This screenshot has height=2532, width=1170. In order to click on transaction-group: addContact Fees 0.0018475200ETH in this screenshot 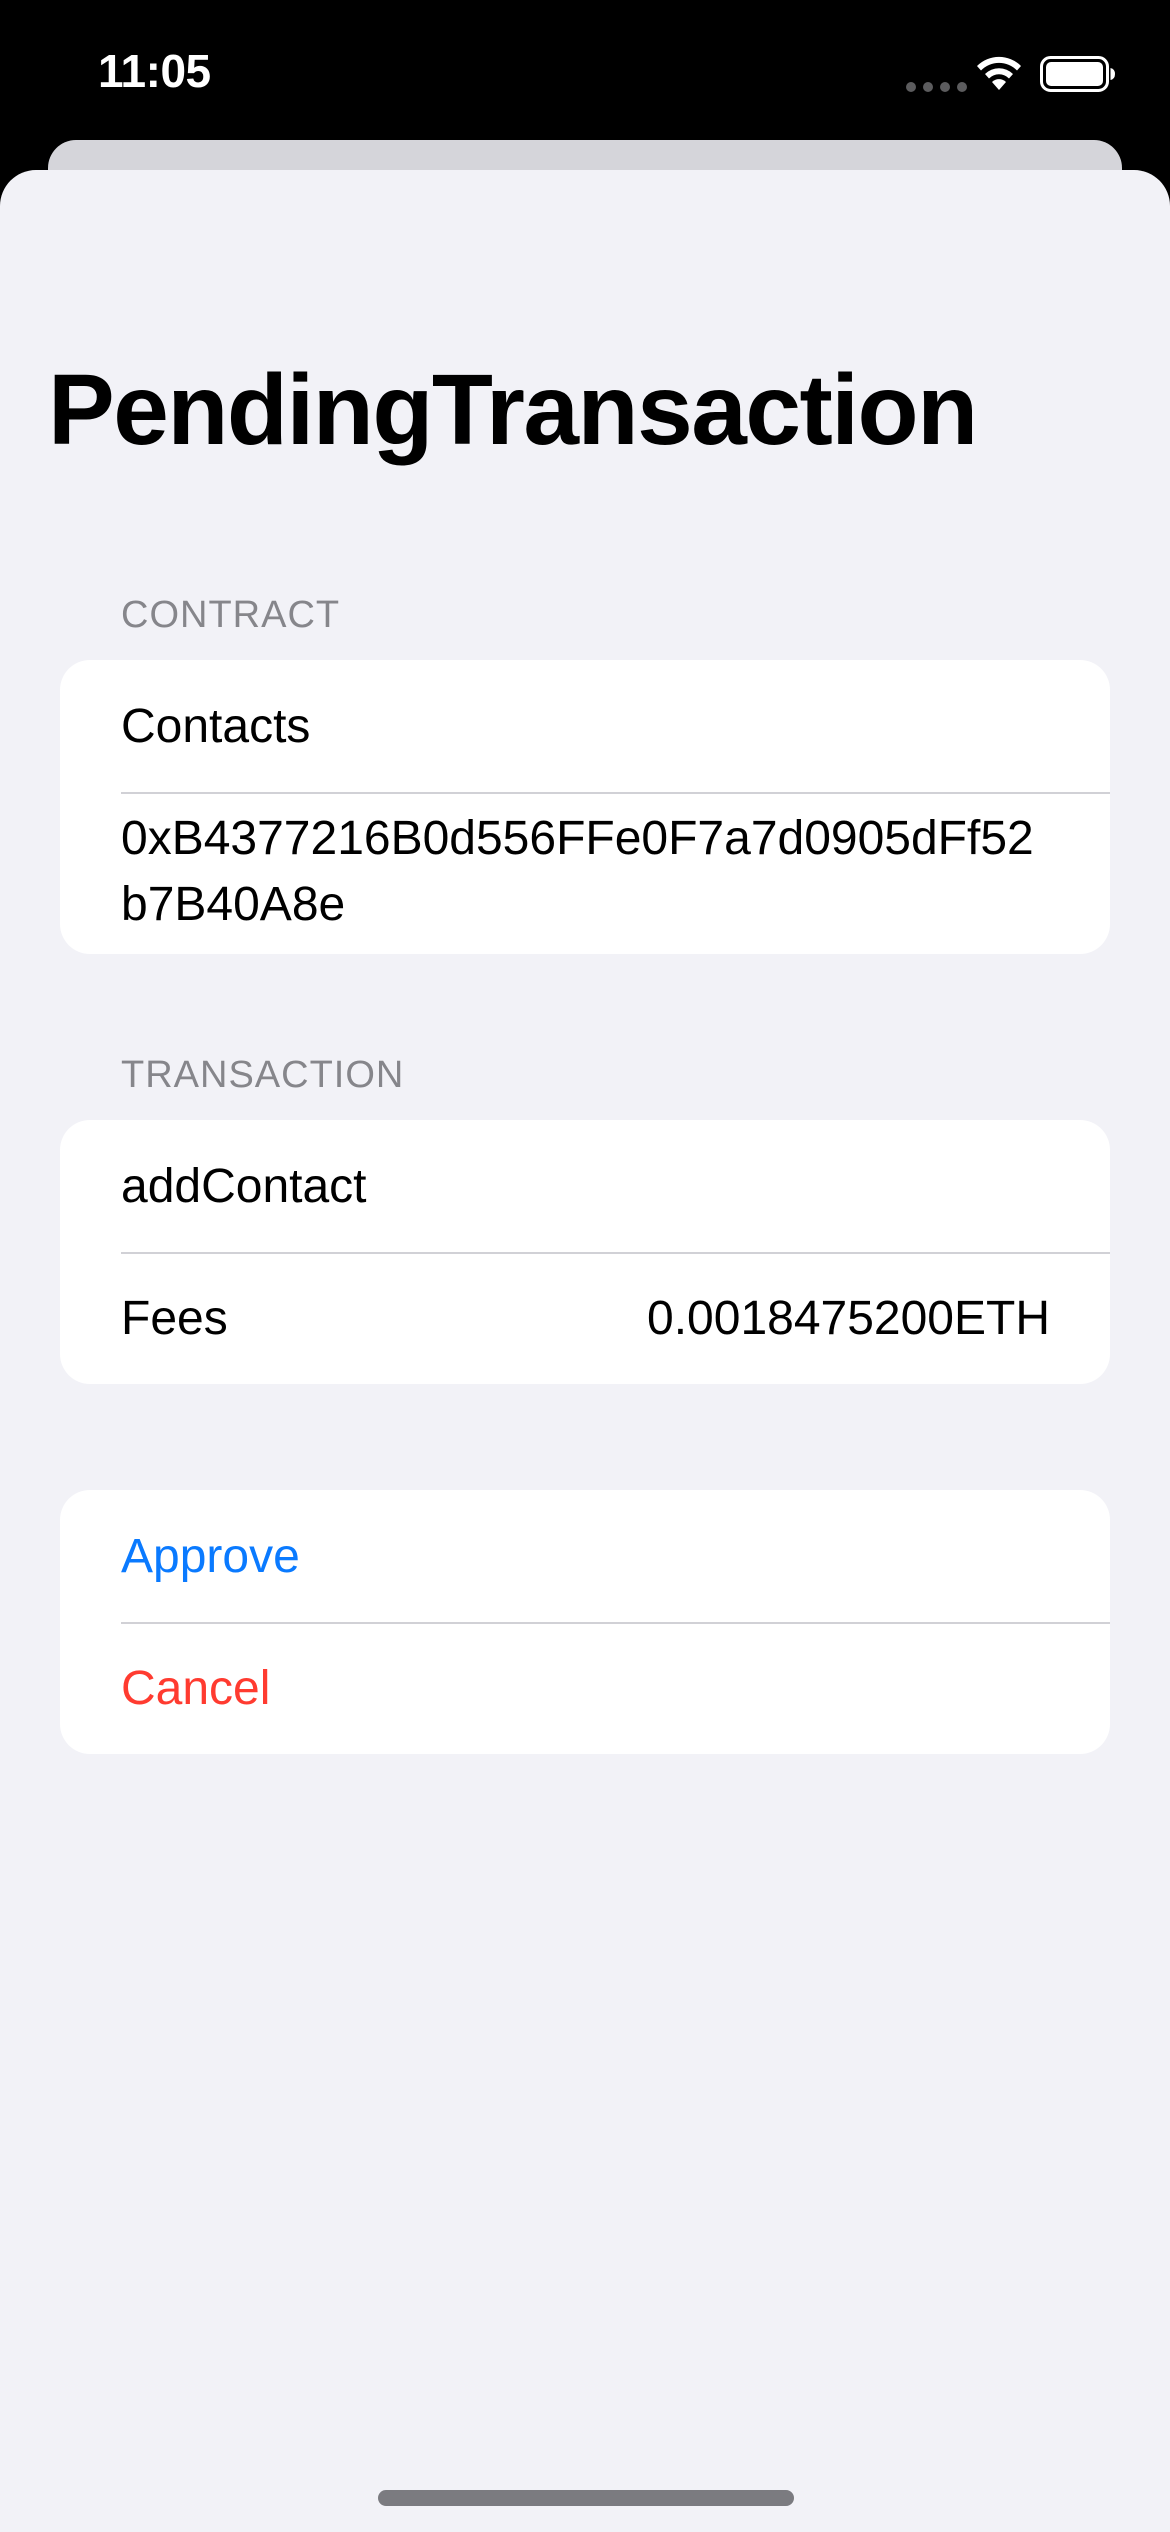, I will do `click(585, 1252)`.